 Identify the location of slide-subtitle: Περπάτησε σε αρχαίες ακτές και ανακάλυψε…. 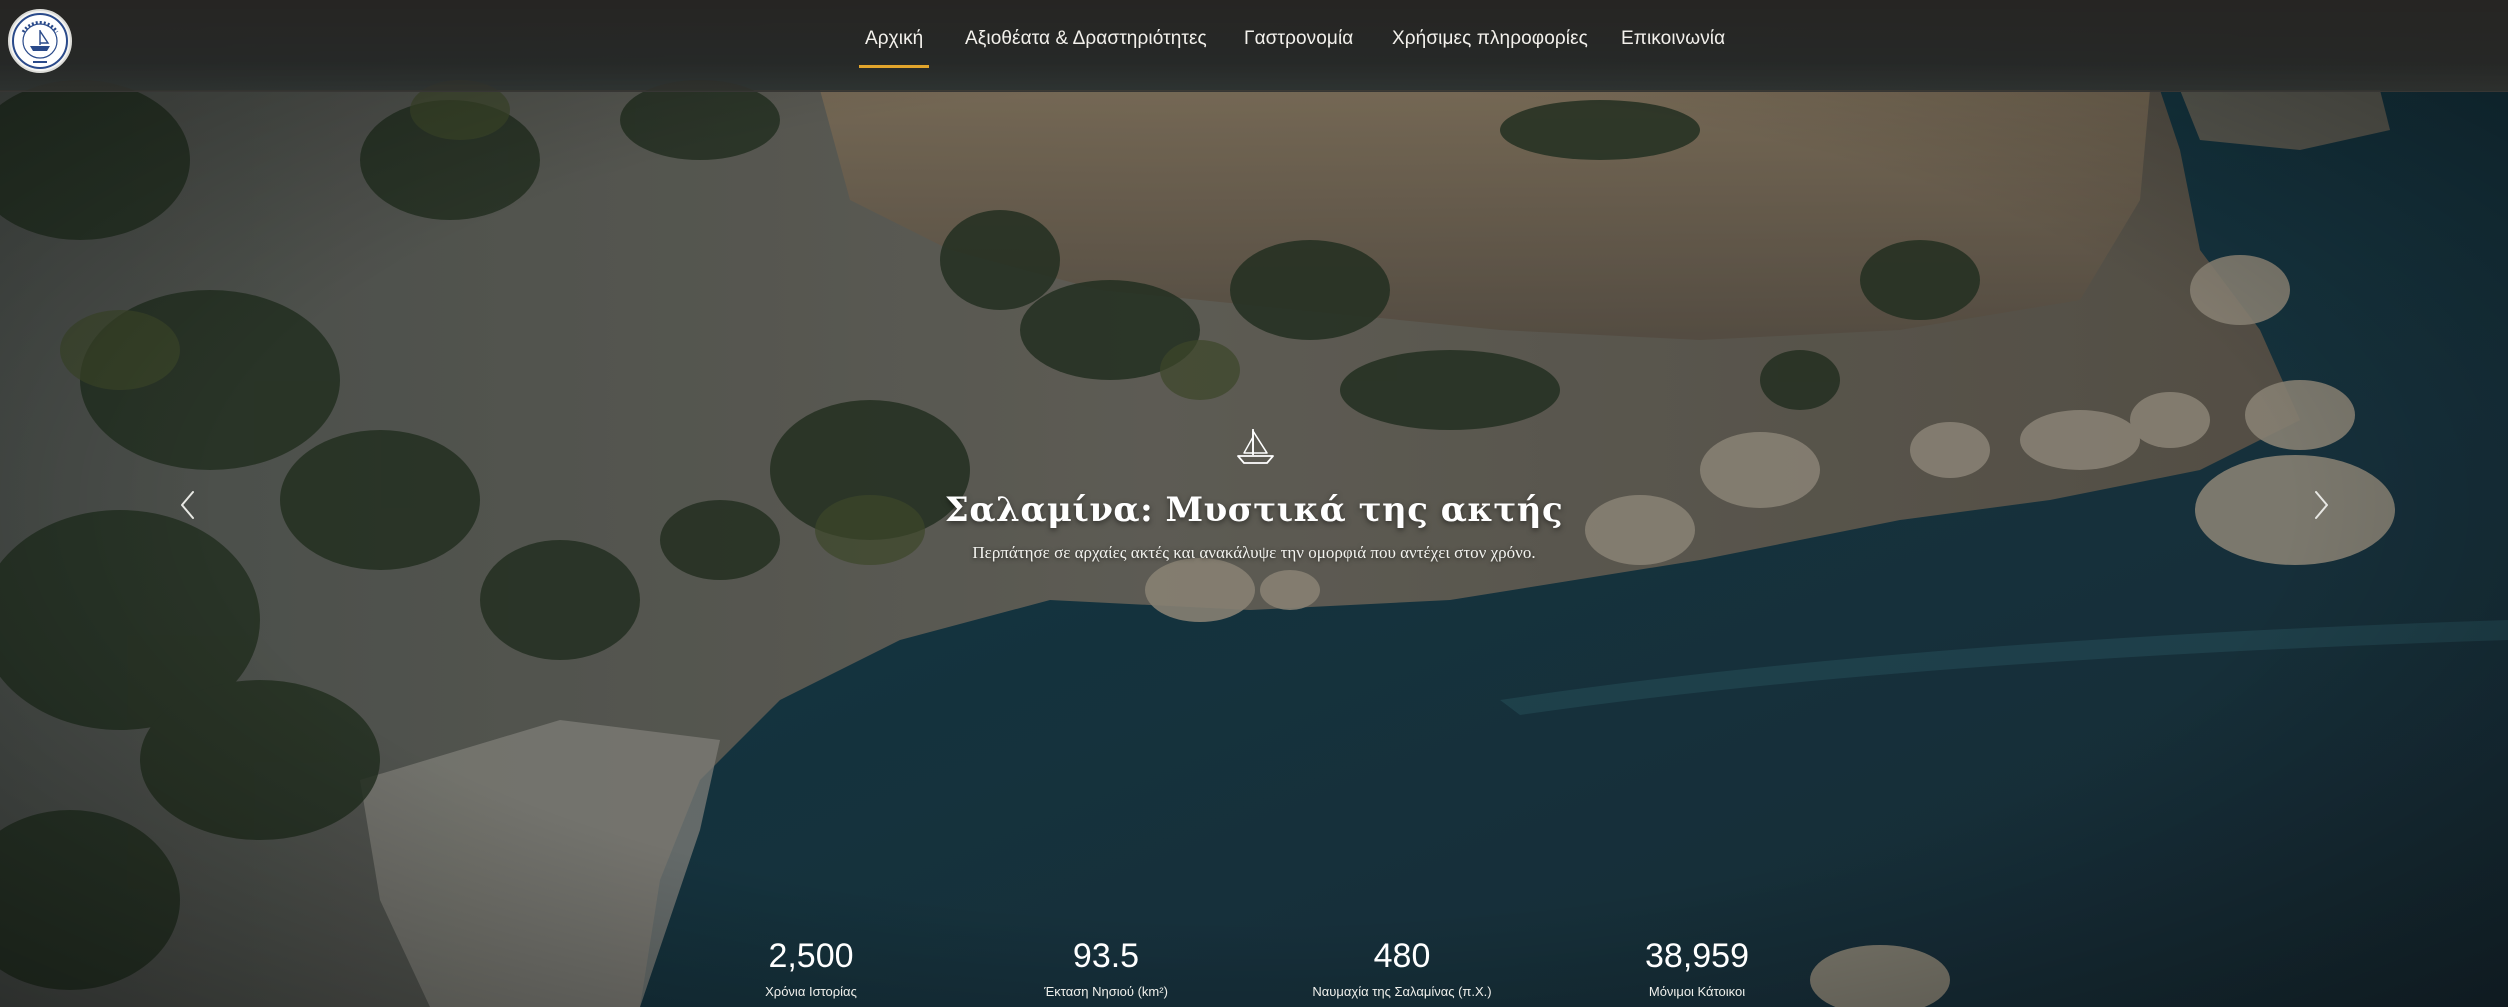
(1254, 552).